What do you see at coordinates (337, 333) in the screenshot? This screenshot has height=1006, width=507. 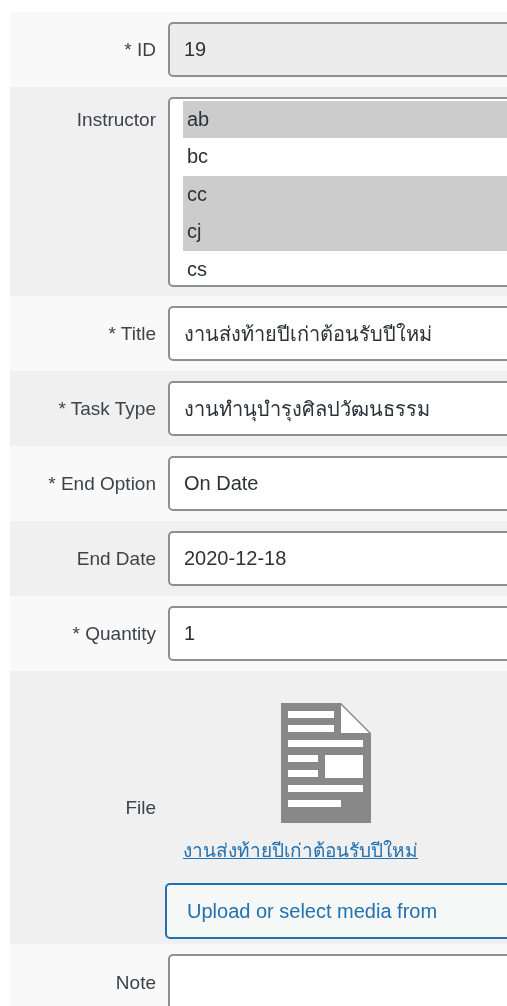 I see `input-field: งานส่งท้ายปีเก่าต้อนรับปีใหม่` at bounding box center [337, 333].